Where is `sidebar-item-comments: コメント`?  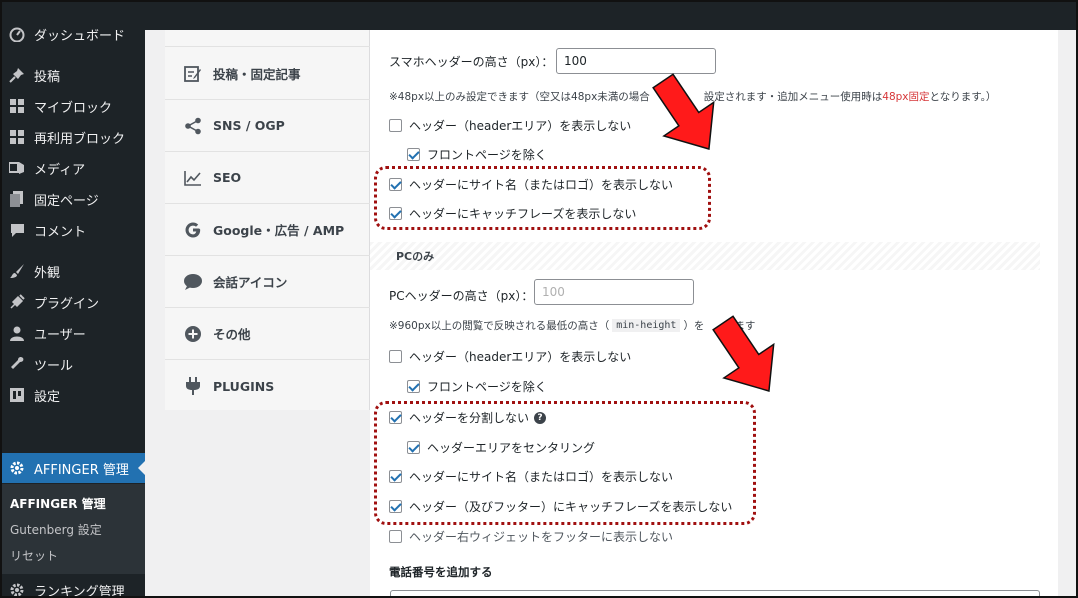
sidebar-item-comments: コメント is located at coordinates (72, 230).